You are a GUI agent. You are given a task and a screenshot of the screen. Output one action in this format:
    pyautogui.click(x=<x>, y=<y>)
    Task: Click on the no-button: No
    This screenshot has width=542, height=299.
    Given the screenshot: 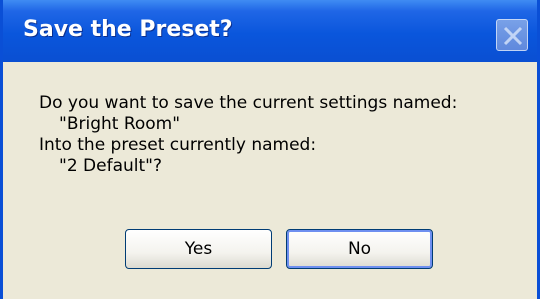 What is the action you would take?
    pyautogui.click(x=359, y=249)
    